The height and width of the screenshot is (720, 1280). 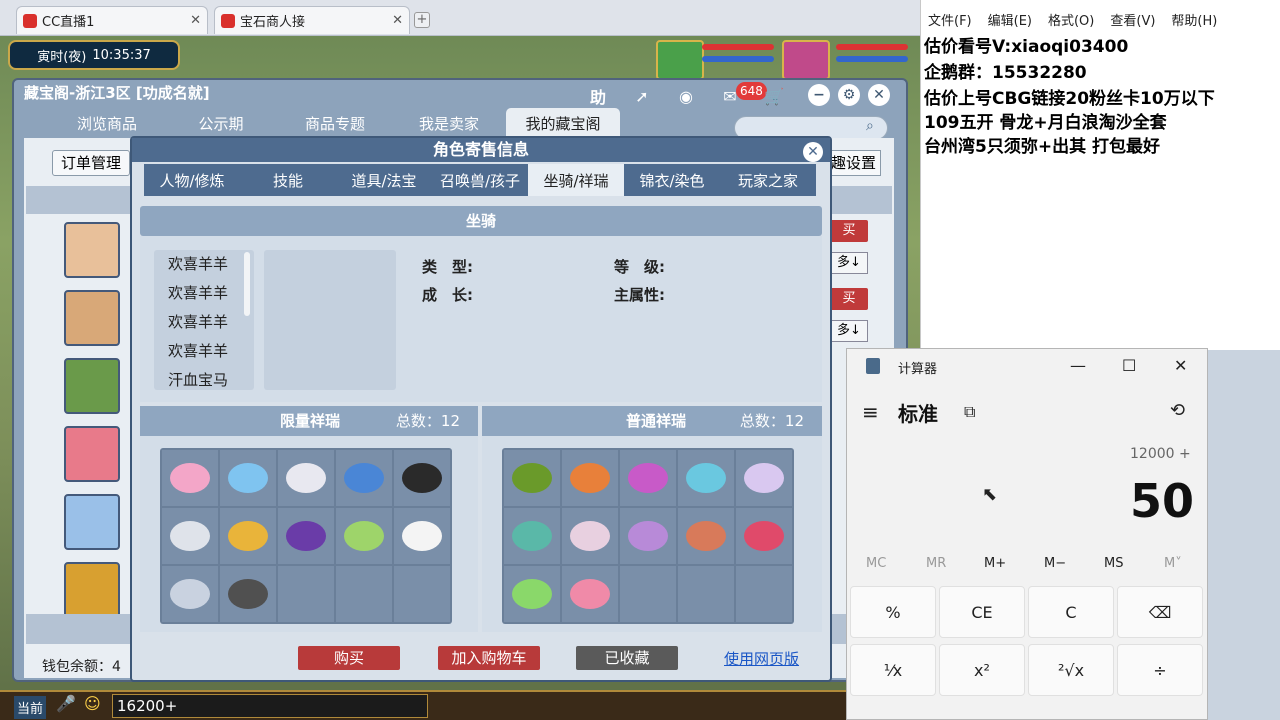 I want to click on hamburger-menu-icon: ≡, so click(x=870, y=412).